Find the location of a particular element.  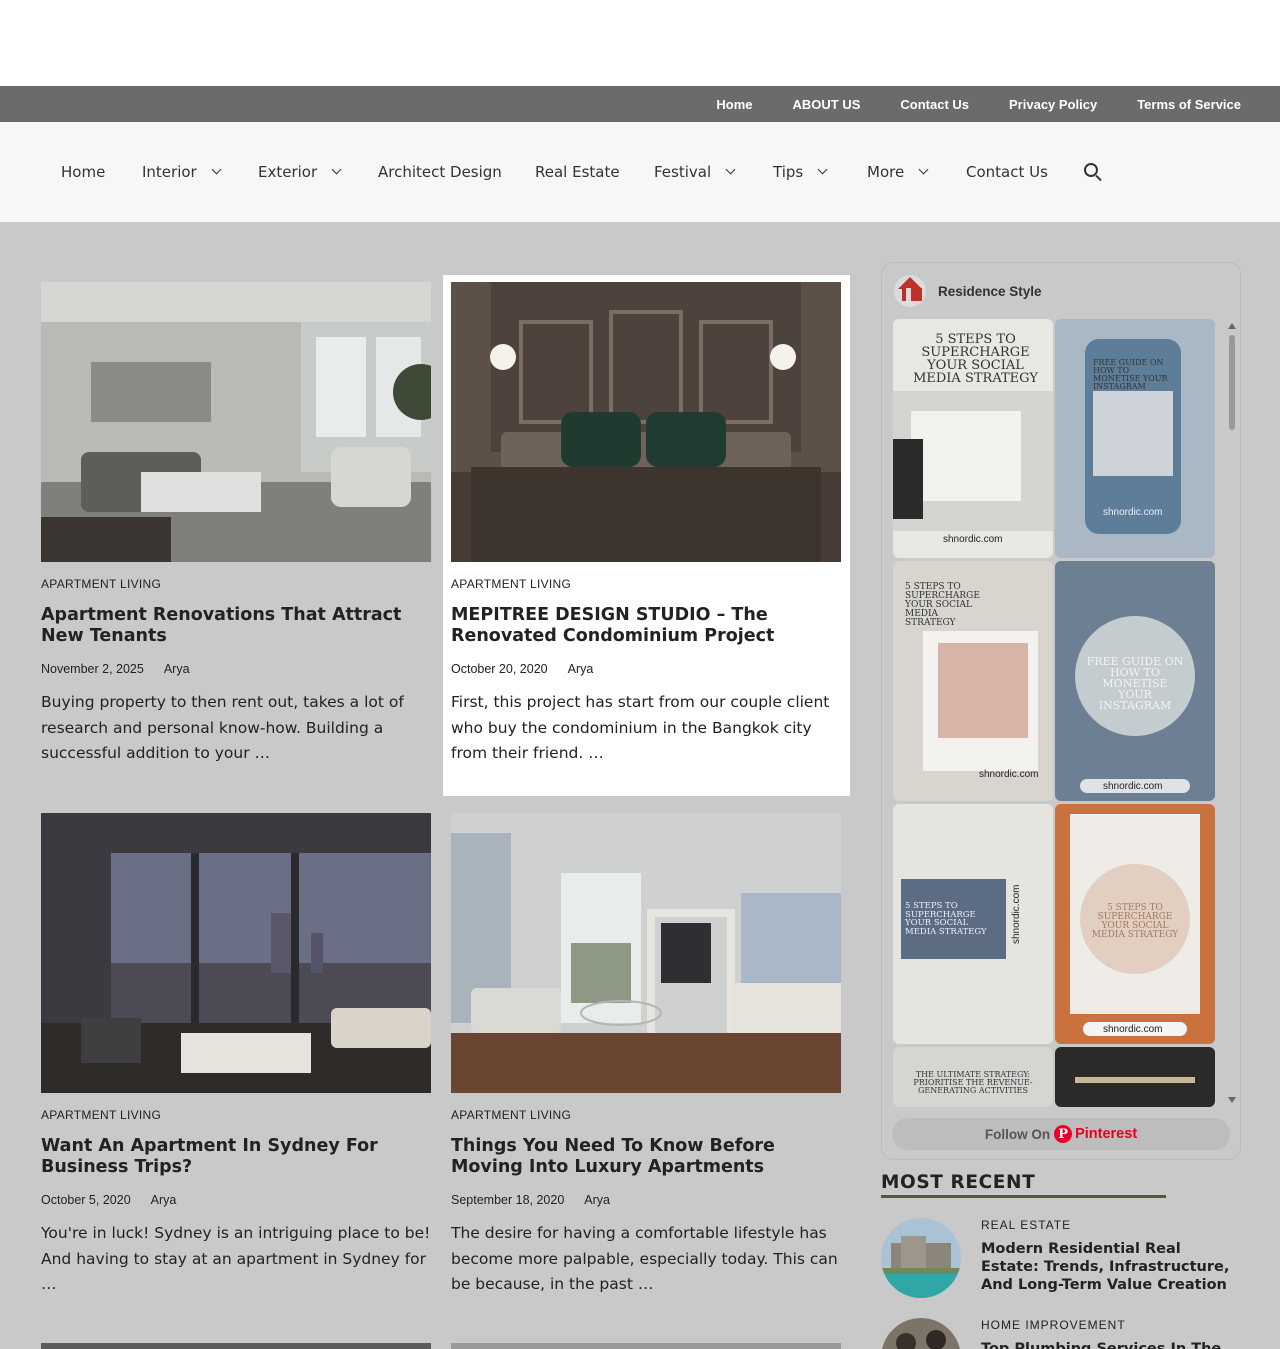

nav-tips: Tips is located at coordinates (800, 172).